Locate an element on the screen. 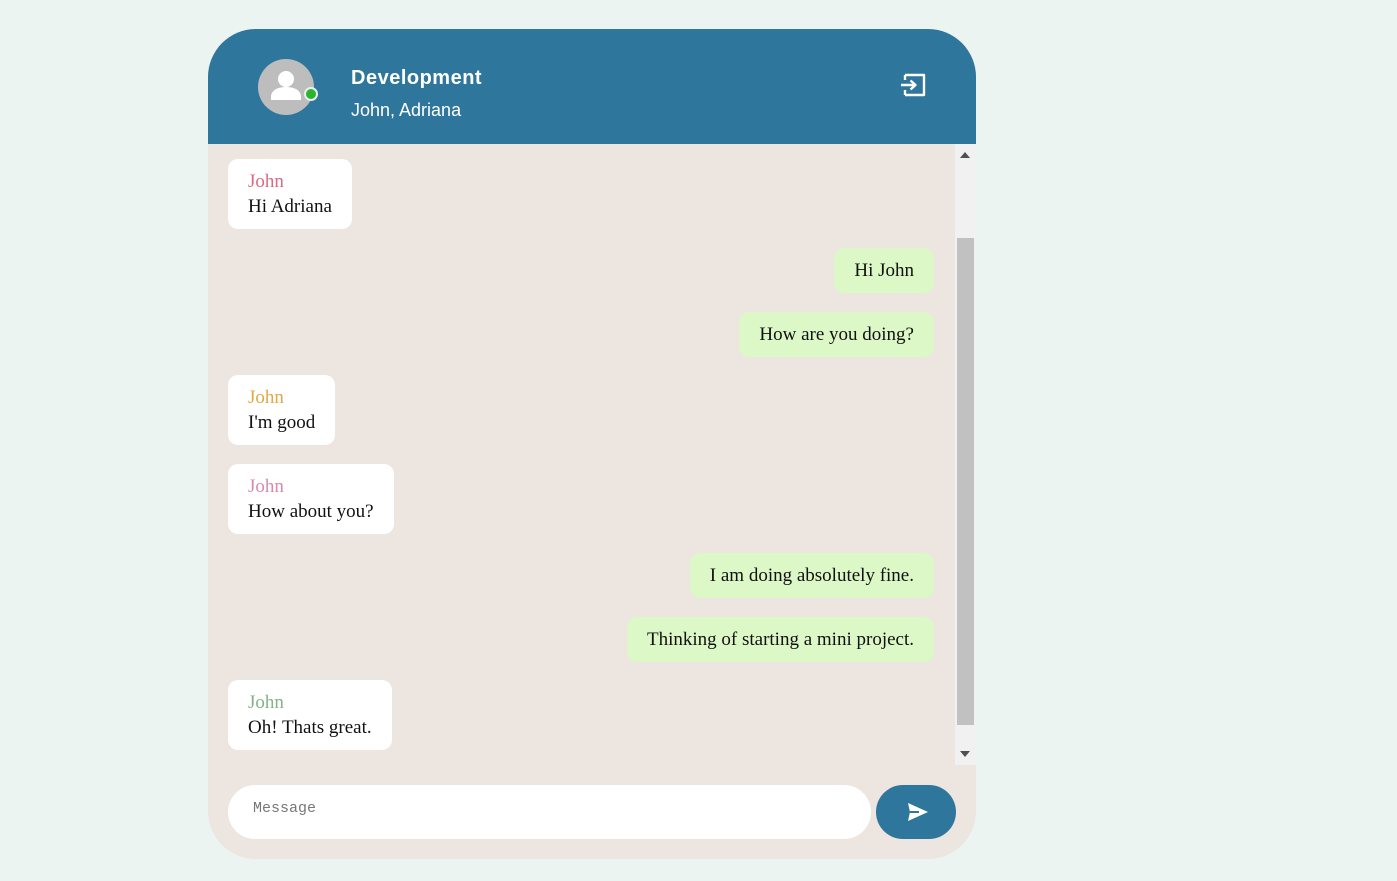 The height and width of the screenshot is (881, 1397). message-text: Hi Adriana is located at coordinates (290, 206).